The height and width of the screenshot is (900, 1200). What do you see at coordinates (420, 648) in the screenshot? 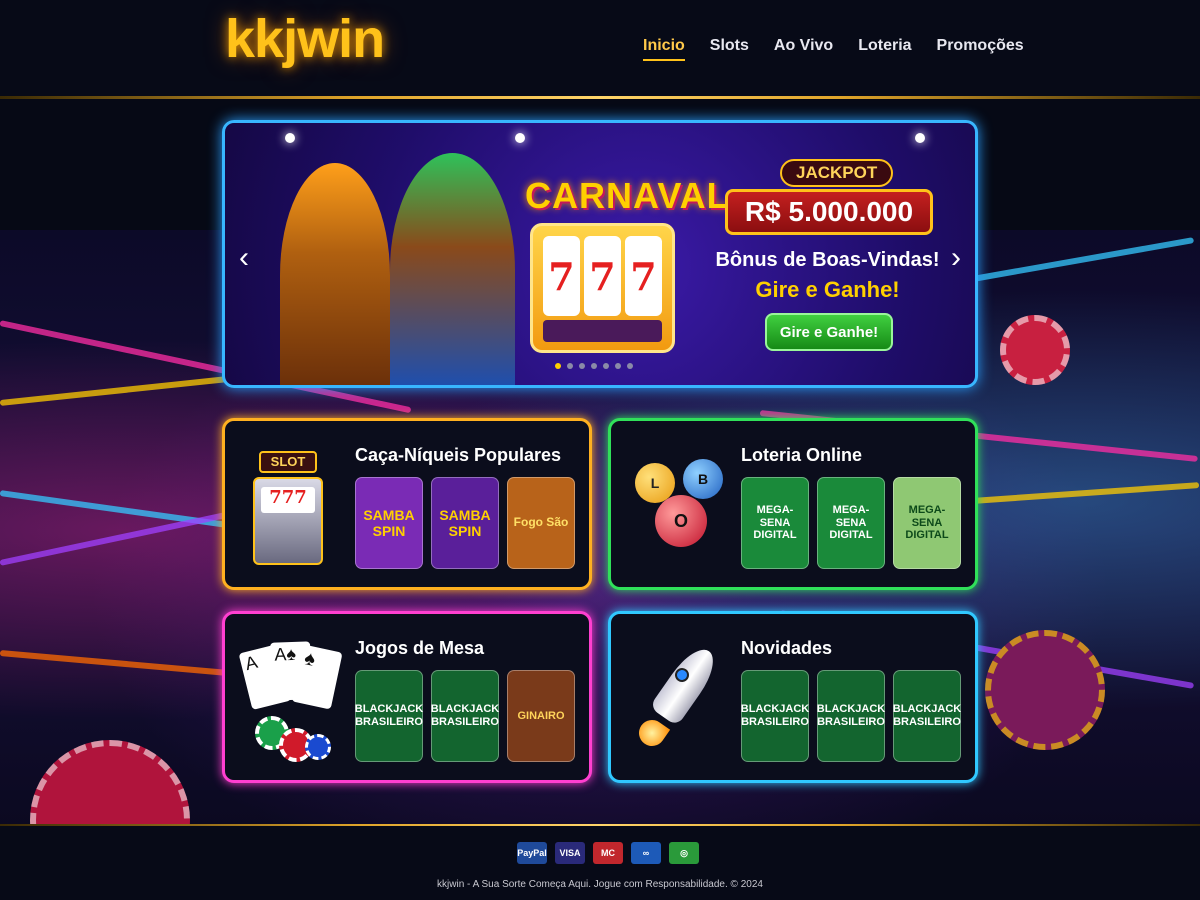
I see `card-title: Jogos de Mesa` at bounding box center [420, 648].